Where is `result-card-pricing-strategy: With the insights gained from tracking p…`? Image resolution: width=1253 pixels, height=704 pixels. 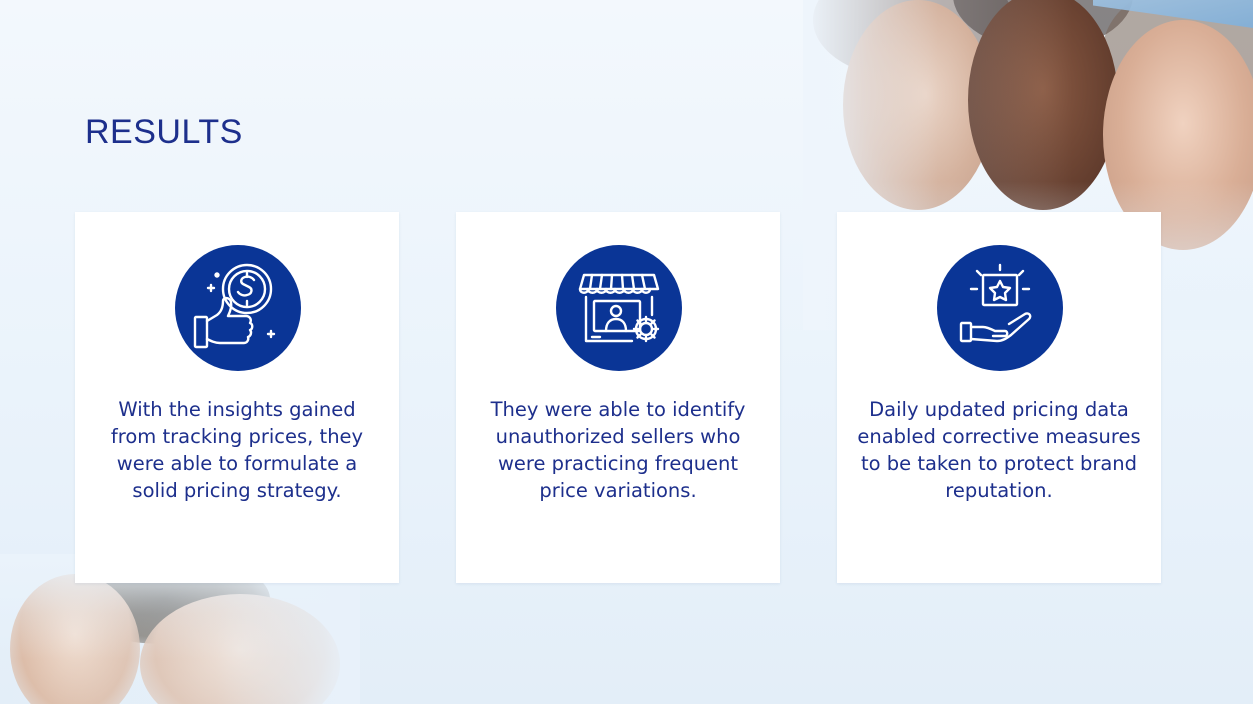 result-card-pricing-strategy: With the insights gained from tracking p… is located at coordinates (237, 397).